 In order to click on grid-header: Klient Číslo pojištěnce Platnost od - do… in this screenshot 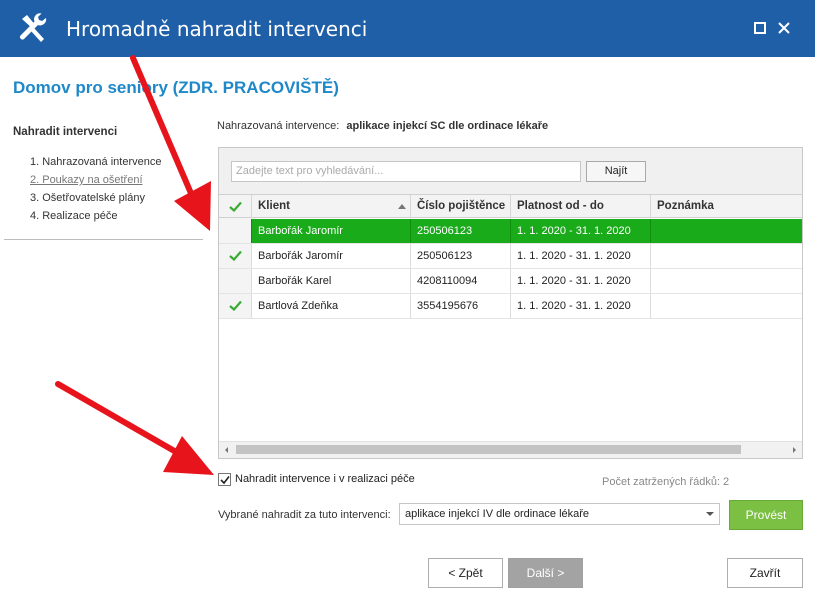, I will do `click(510, 206)`.